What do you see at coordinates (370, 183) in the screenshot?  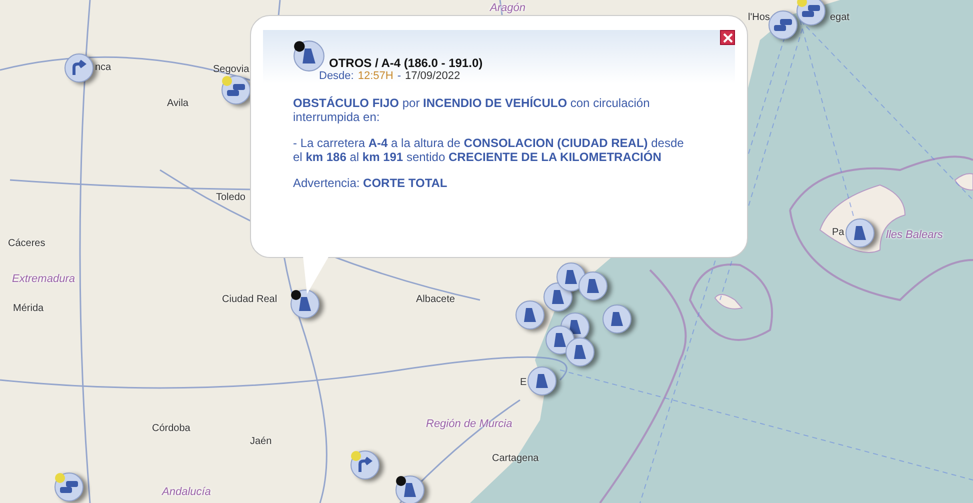 I see `incident-description: Advertencia: CORTE TOTAL` at bounding box center [370, 183].